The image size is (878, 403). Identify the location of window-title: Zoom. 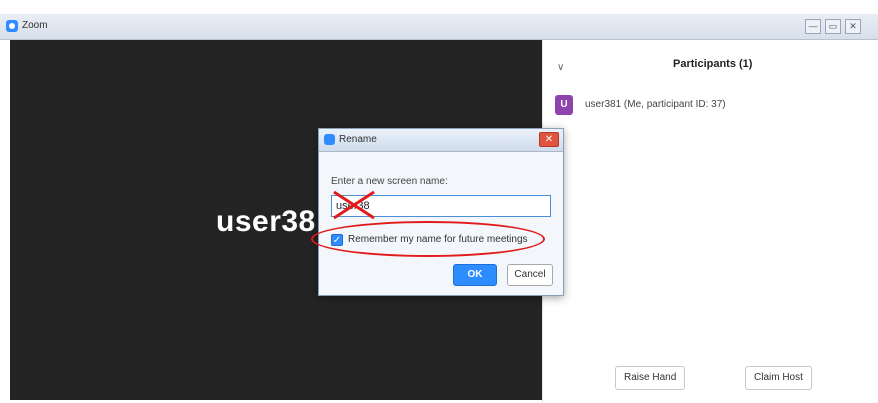
(35, 25).